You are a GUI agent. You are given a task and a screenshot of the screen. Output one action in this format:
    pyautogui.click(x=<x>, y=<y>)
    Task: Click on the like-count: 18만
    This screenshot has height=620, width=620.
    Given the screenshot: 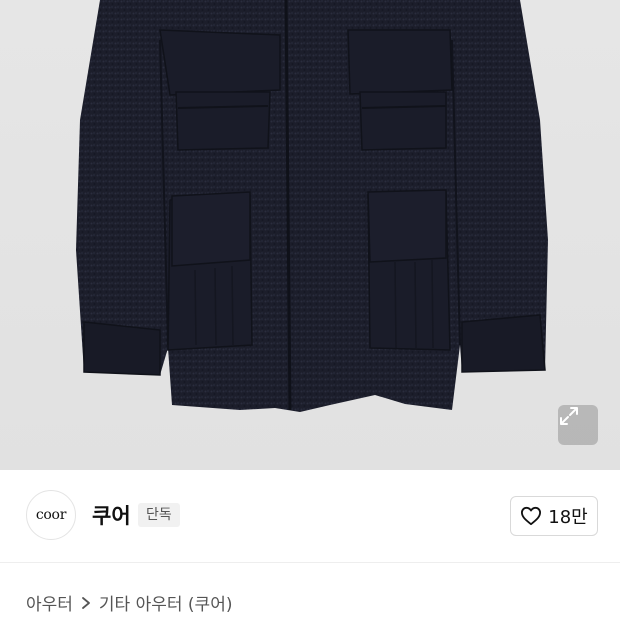 What is the action you would take?
    pyautogui.click(x=568, y=517)
    